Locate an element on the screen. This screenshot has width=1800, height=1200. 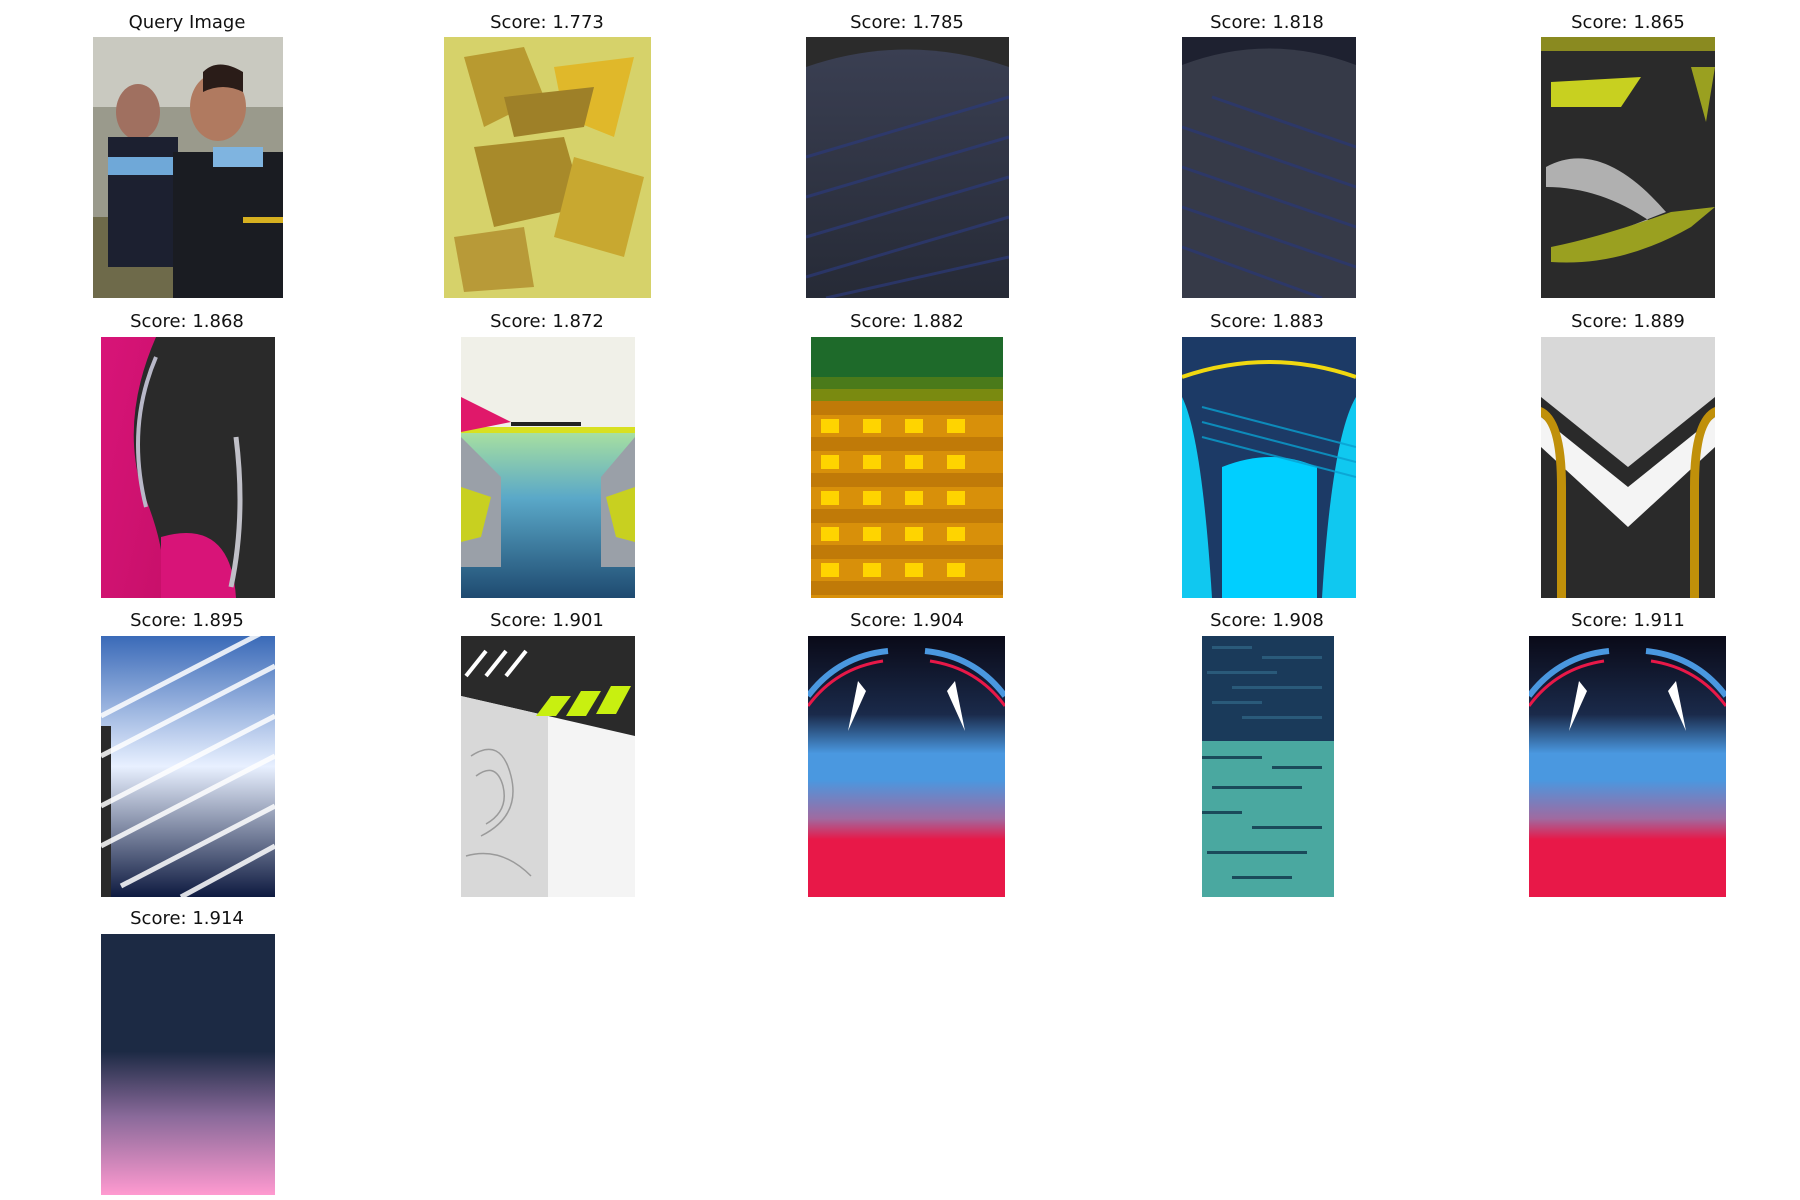
result-title: Score: 1.908 is located at coordinates (1267, 620).